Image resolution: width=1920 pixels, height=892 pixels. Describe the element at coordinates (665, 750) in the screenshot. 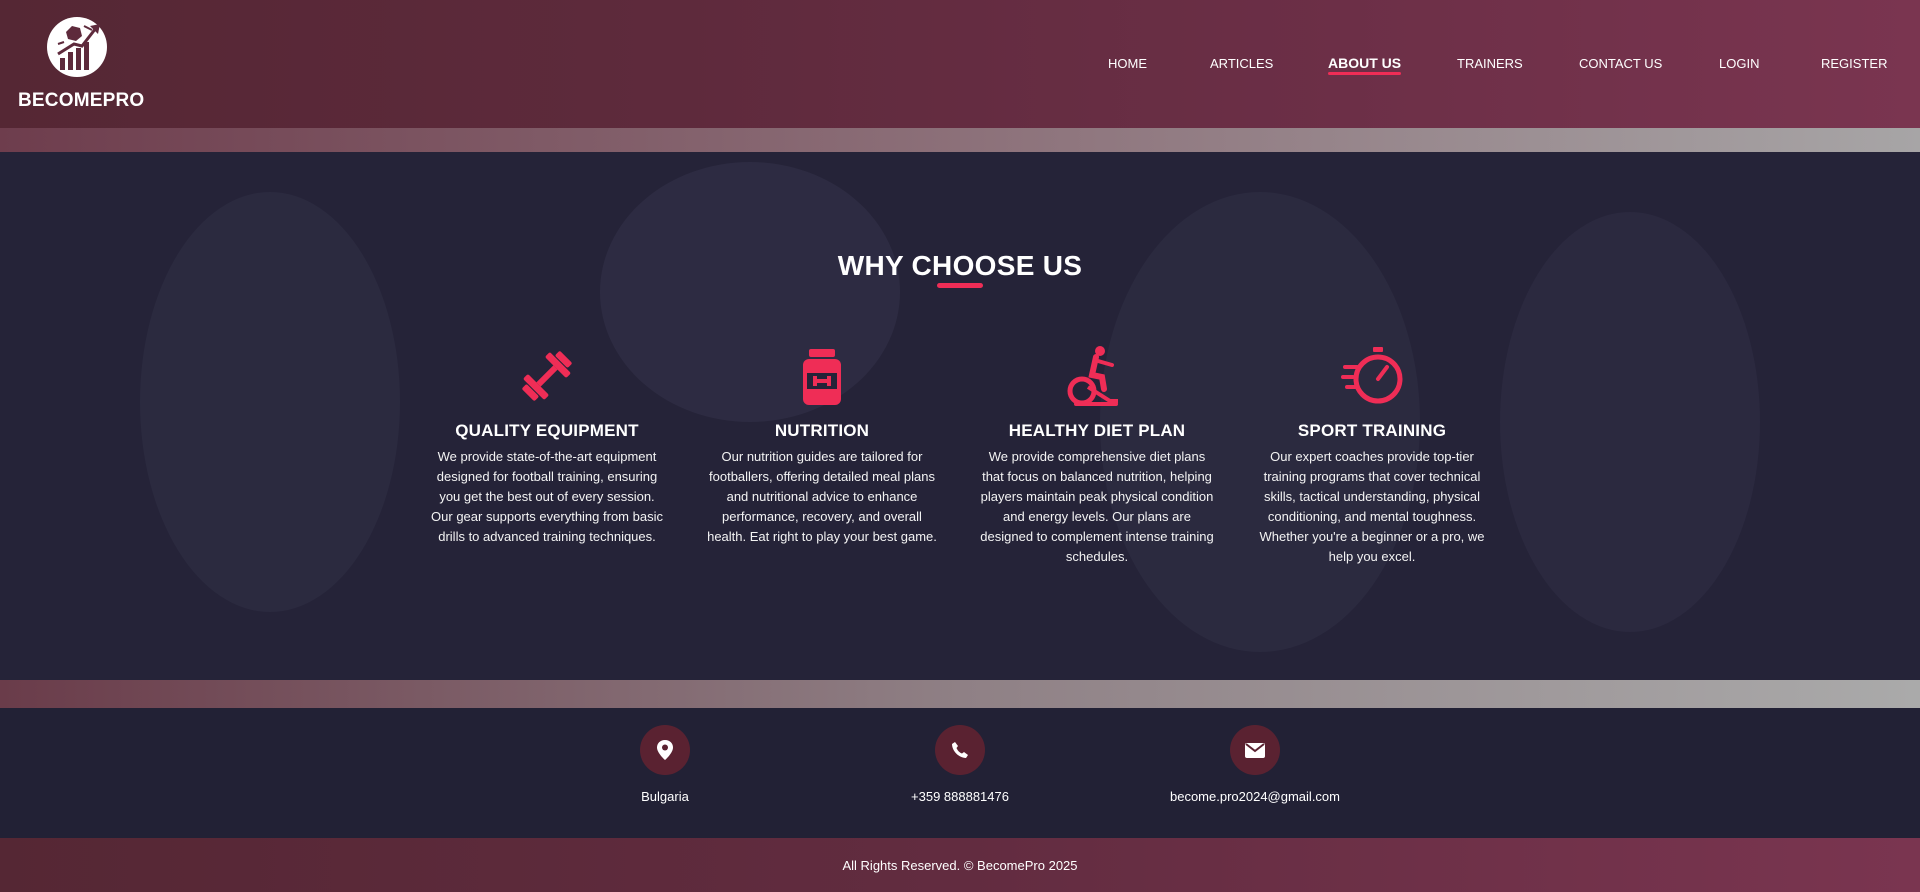

I see `location-pin-icon` at that location.